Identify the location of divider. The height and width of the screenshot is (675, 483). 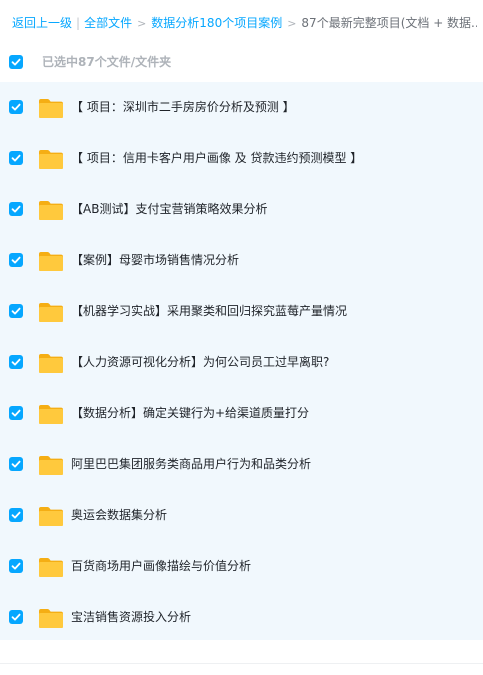
(241, 663).